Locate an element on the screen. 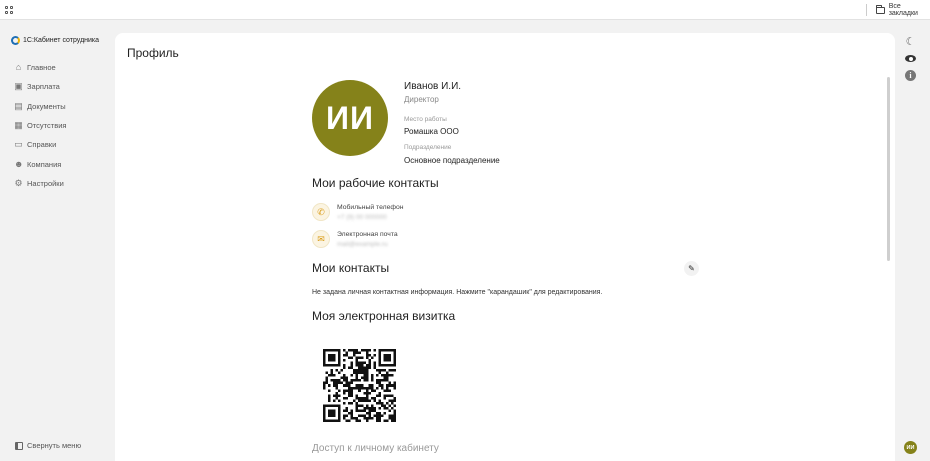 The width and height of the screenshot is (930, 461). home-icon: ⌂ is located at coordinates (18, 67).